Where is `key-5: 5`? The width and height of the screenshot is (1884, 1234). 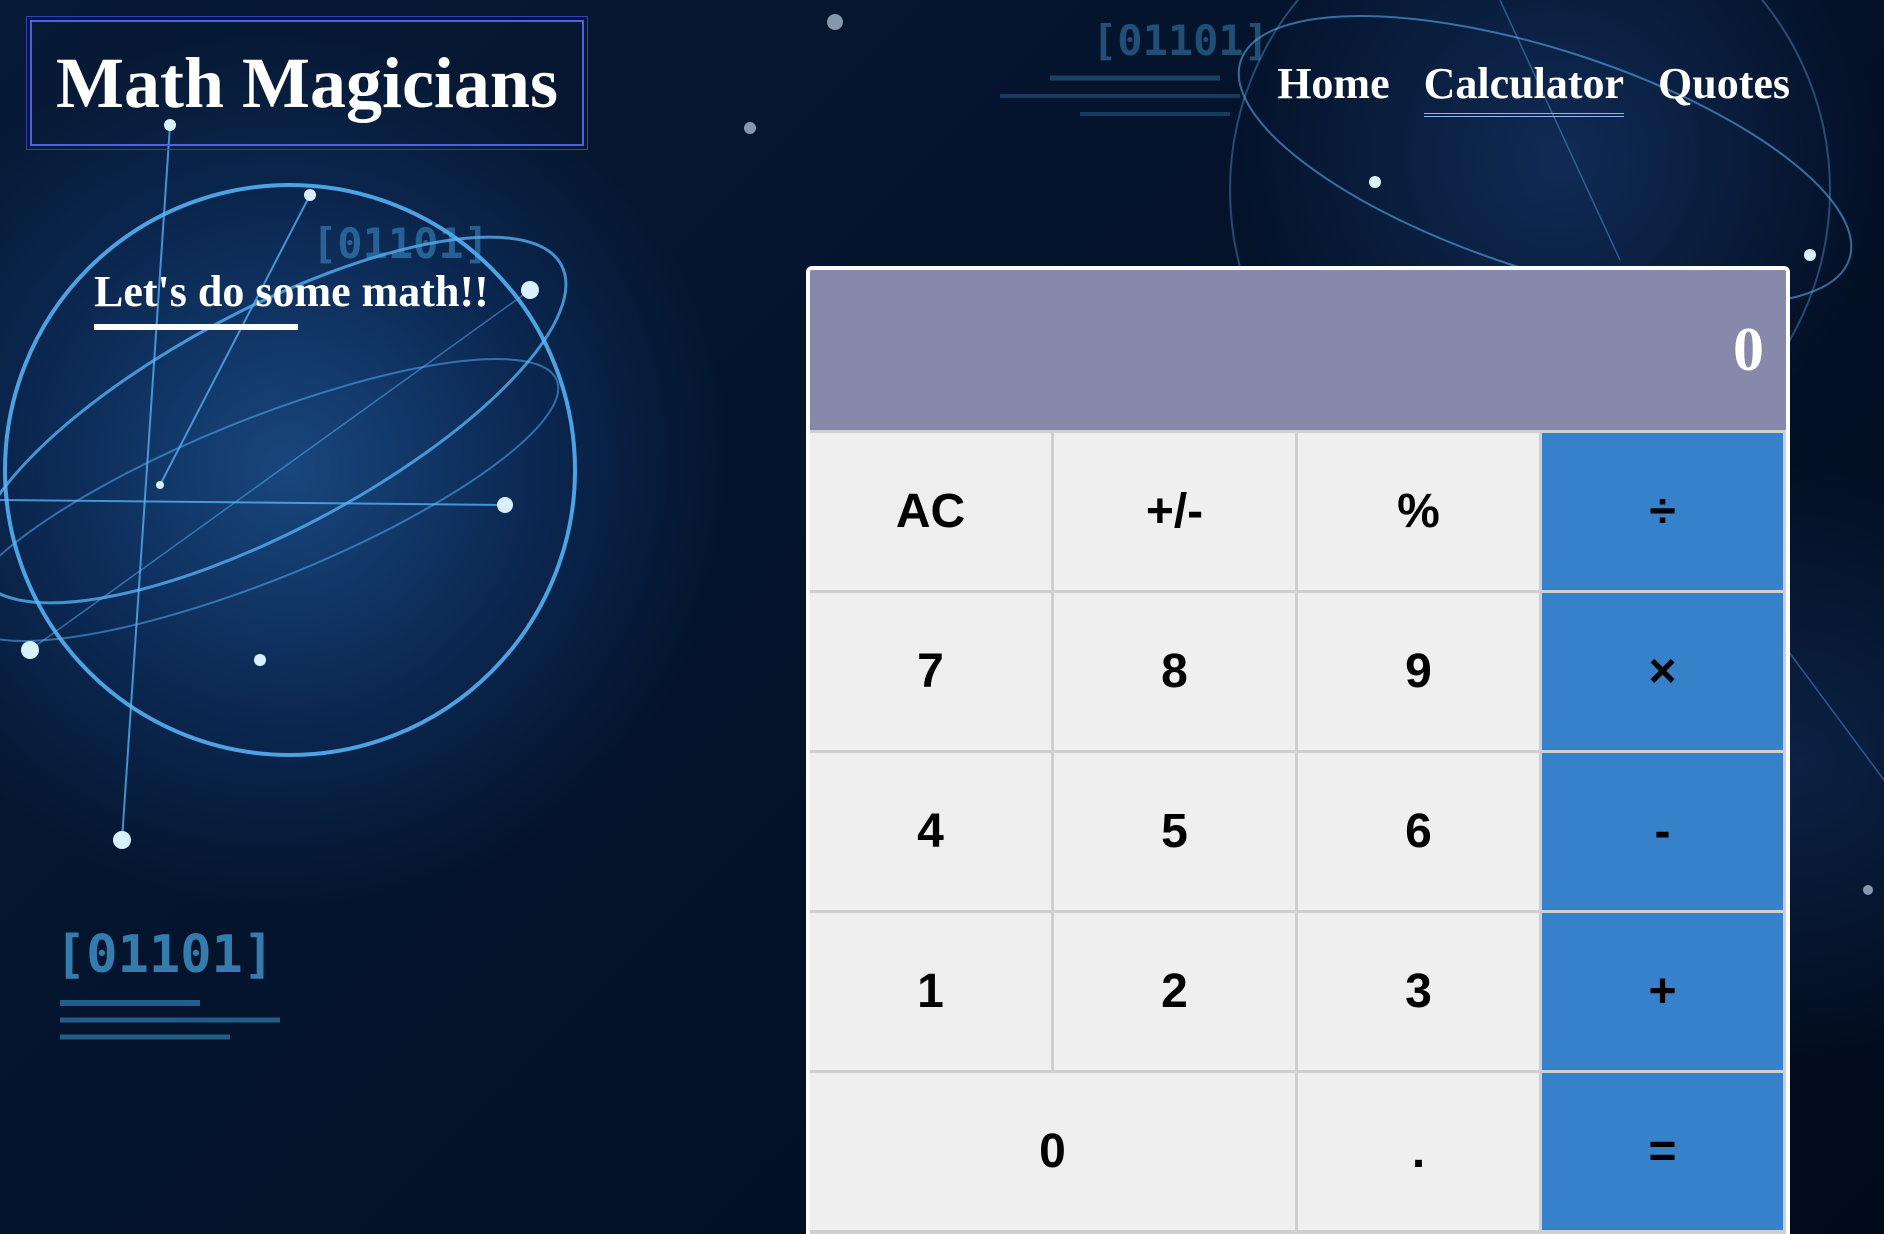 key-5: 5 is located at coordinates (1174, 831).